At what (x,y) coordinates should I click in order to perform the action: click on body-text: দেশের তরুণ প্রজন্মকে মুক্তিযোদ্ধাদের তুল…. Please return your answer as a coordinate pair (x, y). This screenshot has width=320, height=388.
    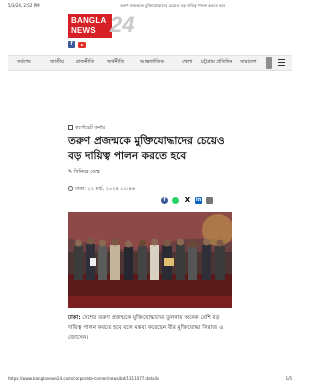
    Looking at the image, I should click on (146, 328).